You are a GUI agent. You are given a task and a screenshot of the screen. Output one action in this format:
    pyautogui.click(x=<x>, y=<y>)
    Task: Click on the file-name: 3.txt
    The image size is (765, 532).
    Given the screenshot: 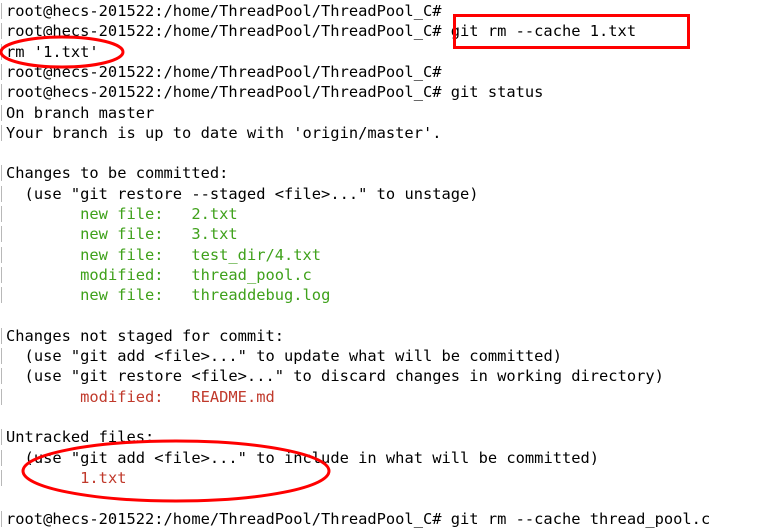 What is the action you would take?
    pyautogui.click(x=214, y=234)
    